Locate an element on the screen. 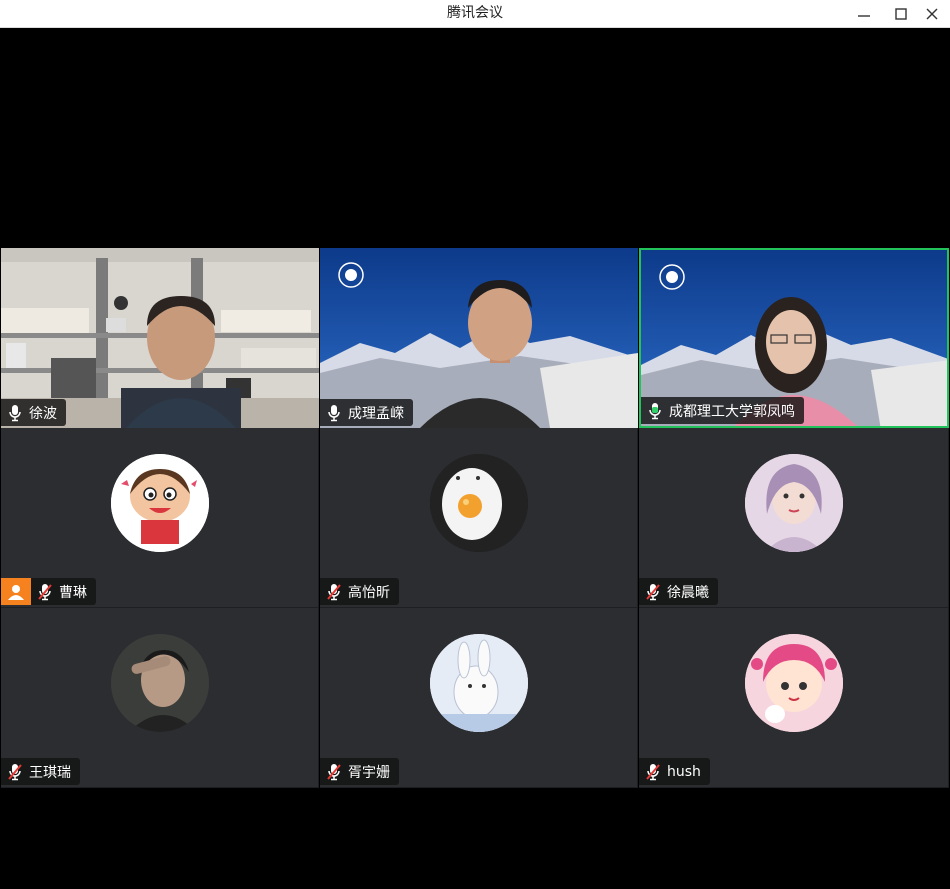  participant-nameplate: hush is located at coordinates (674, 771).